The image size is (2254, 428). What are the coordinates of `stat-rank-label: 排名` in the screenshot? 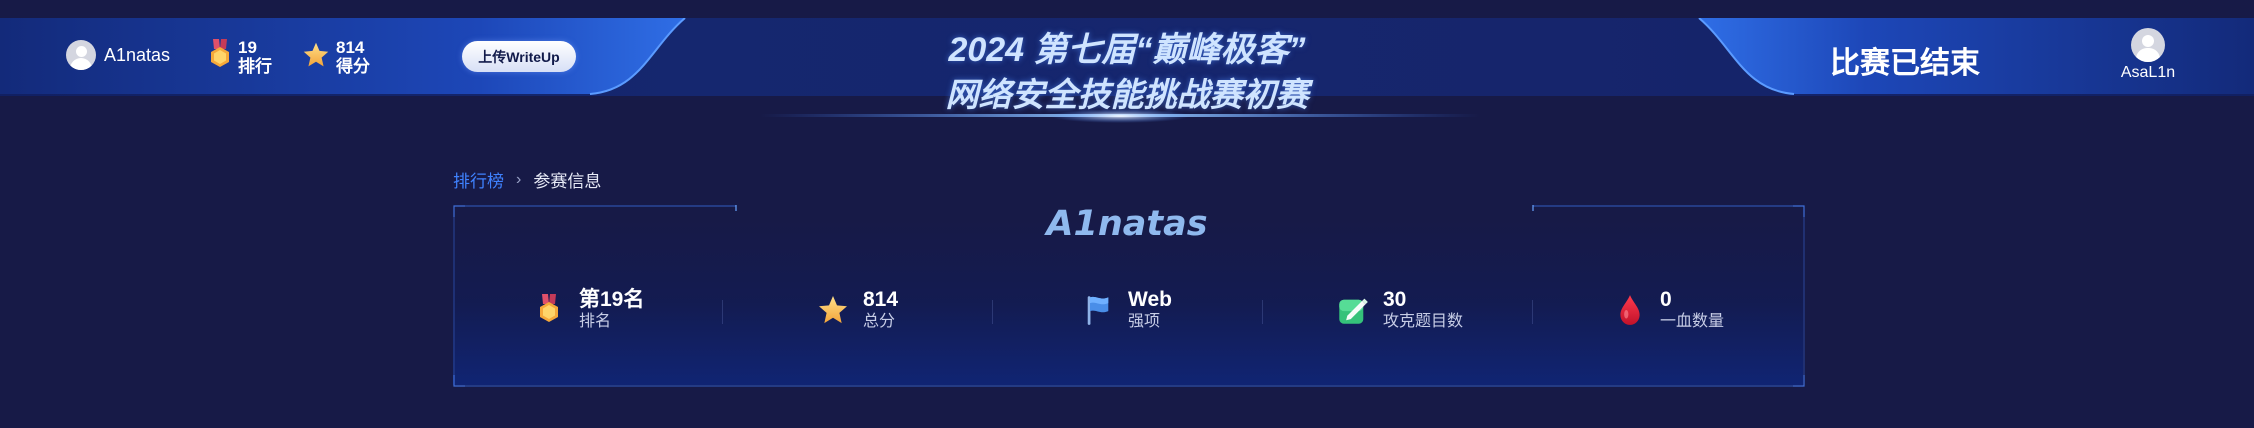 It's located at (595, 321).